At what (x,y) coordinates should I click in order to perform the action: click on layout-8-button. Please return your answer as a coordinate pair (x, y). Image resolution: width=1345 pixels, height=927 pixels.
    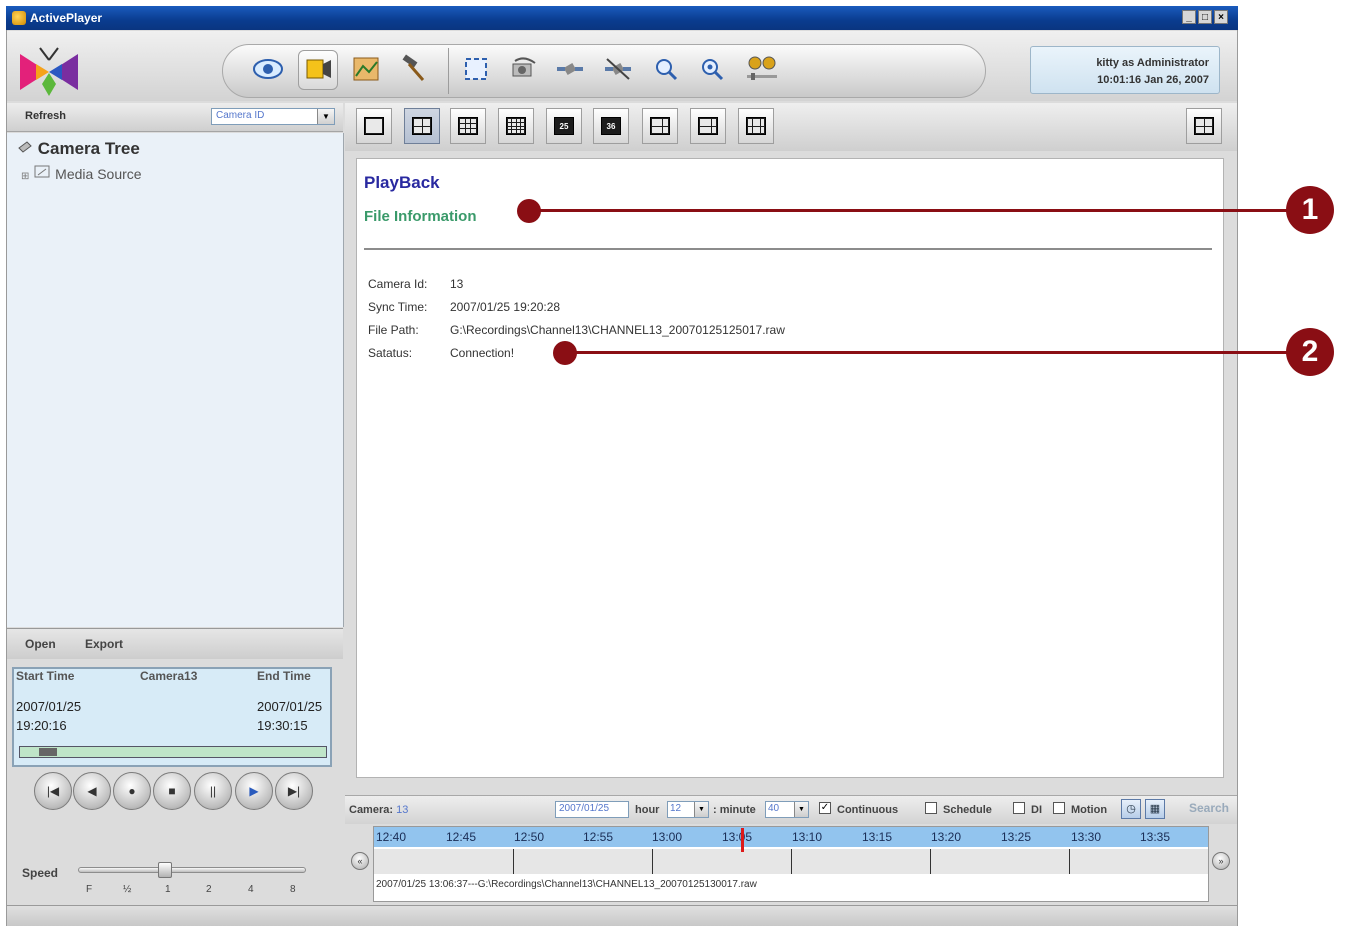
    Looking at the image, I should click on (708, 126).